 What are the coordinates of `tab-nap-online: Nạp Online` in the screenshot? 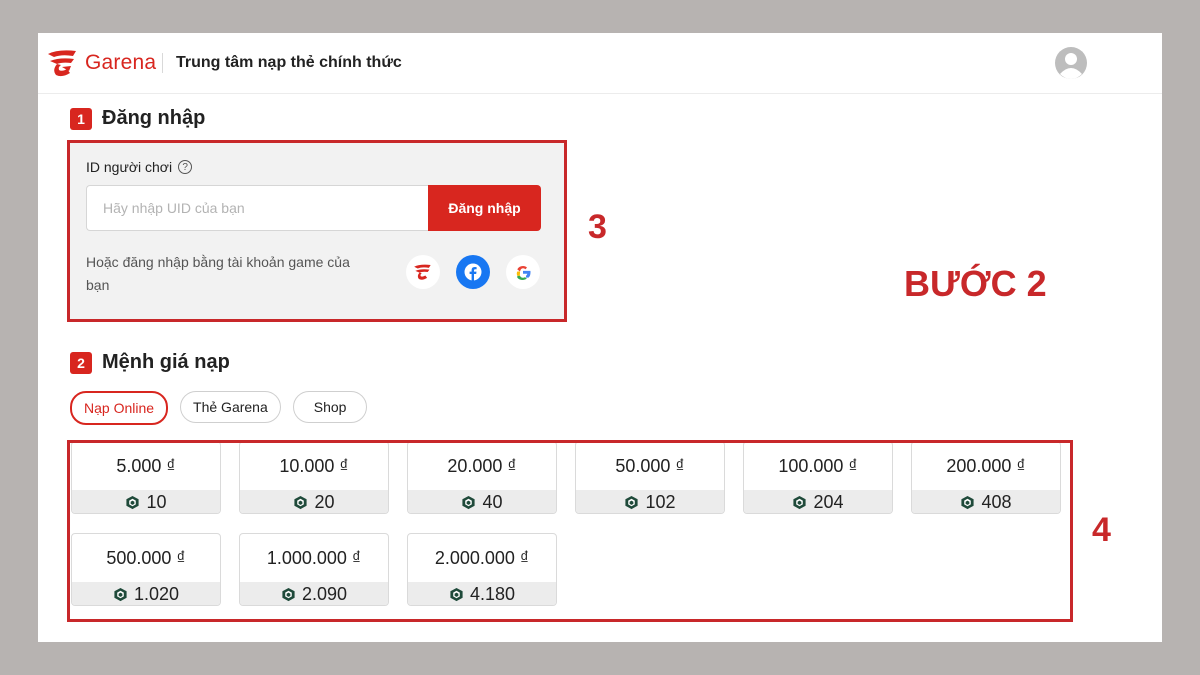 It's located at (119, 408).